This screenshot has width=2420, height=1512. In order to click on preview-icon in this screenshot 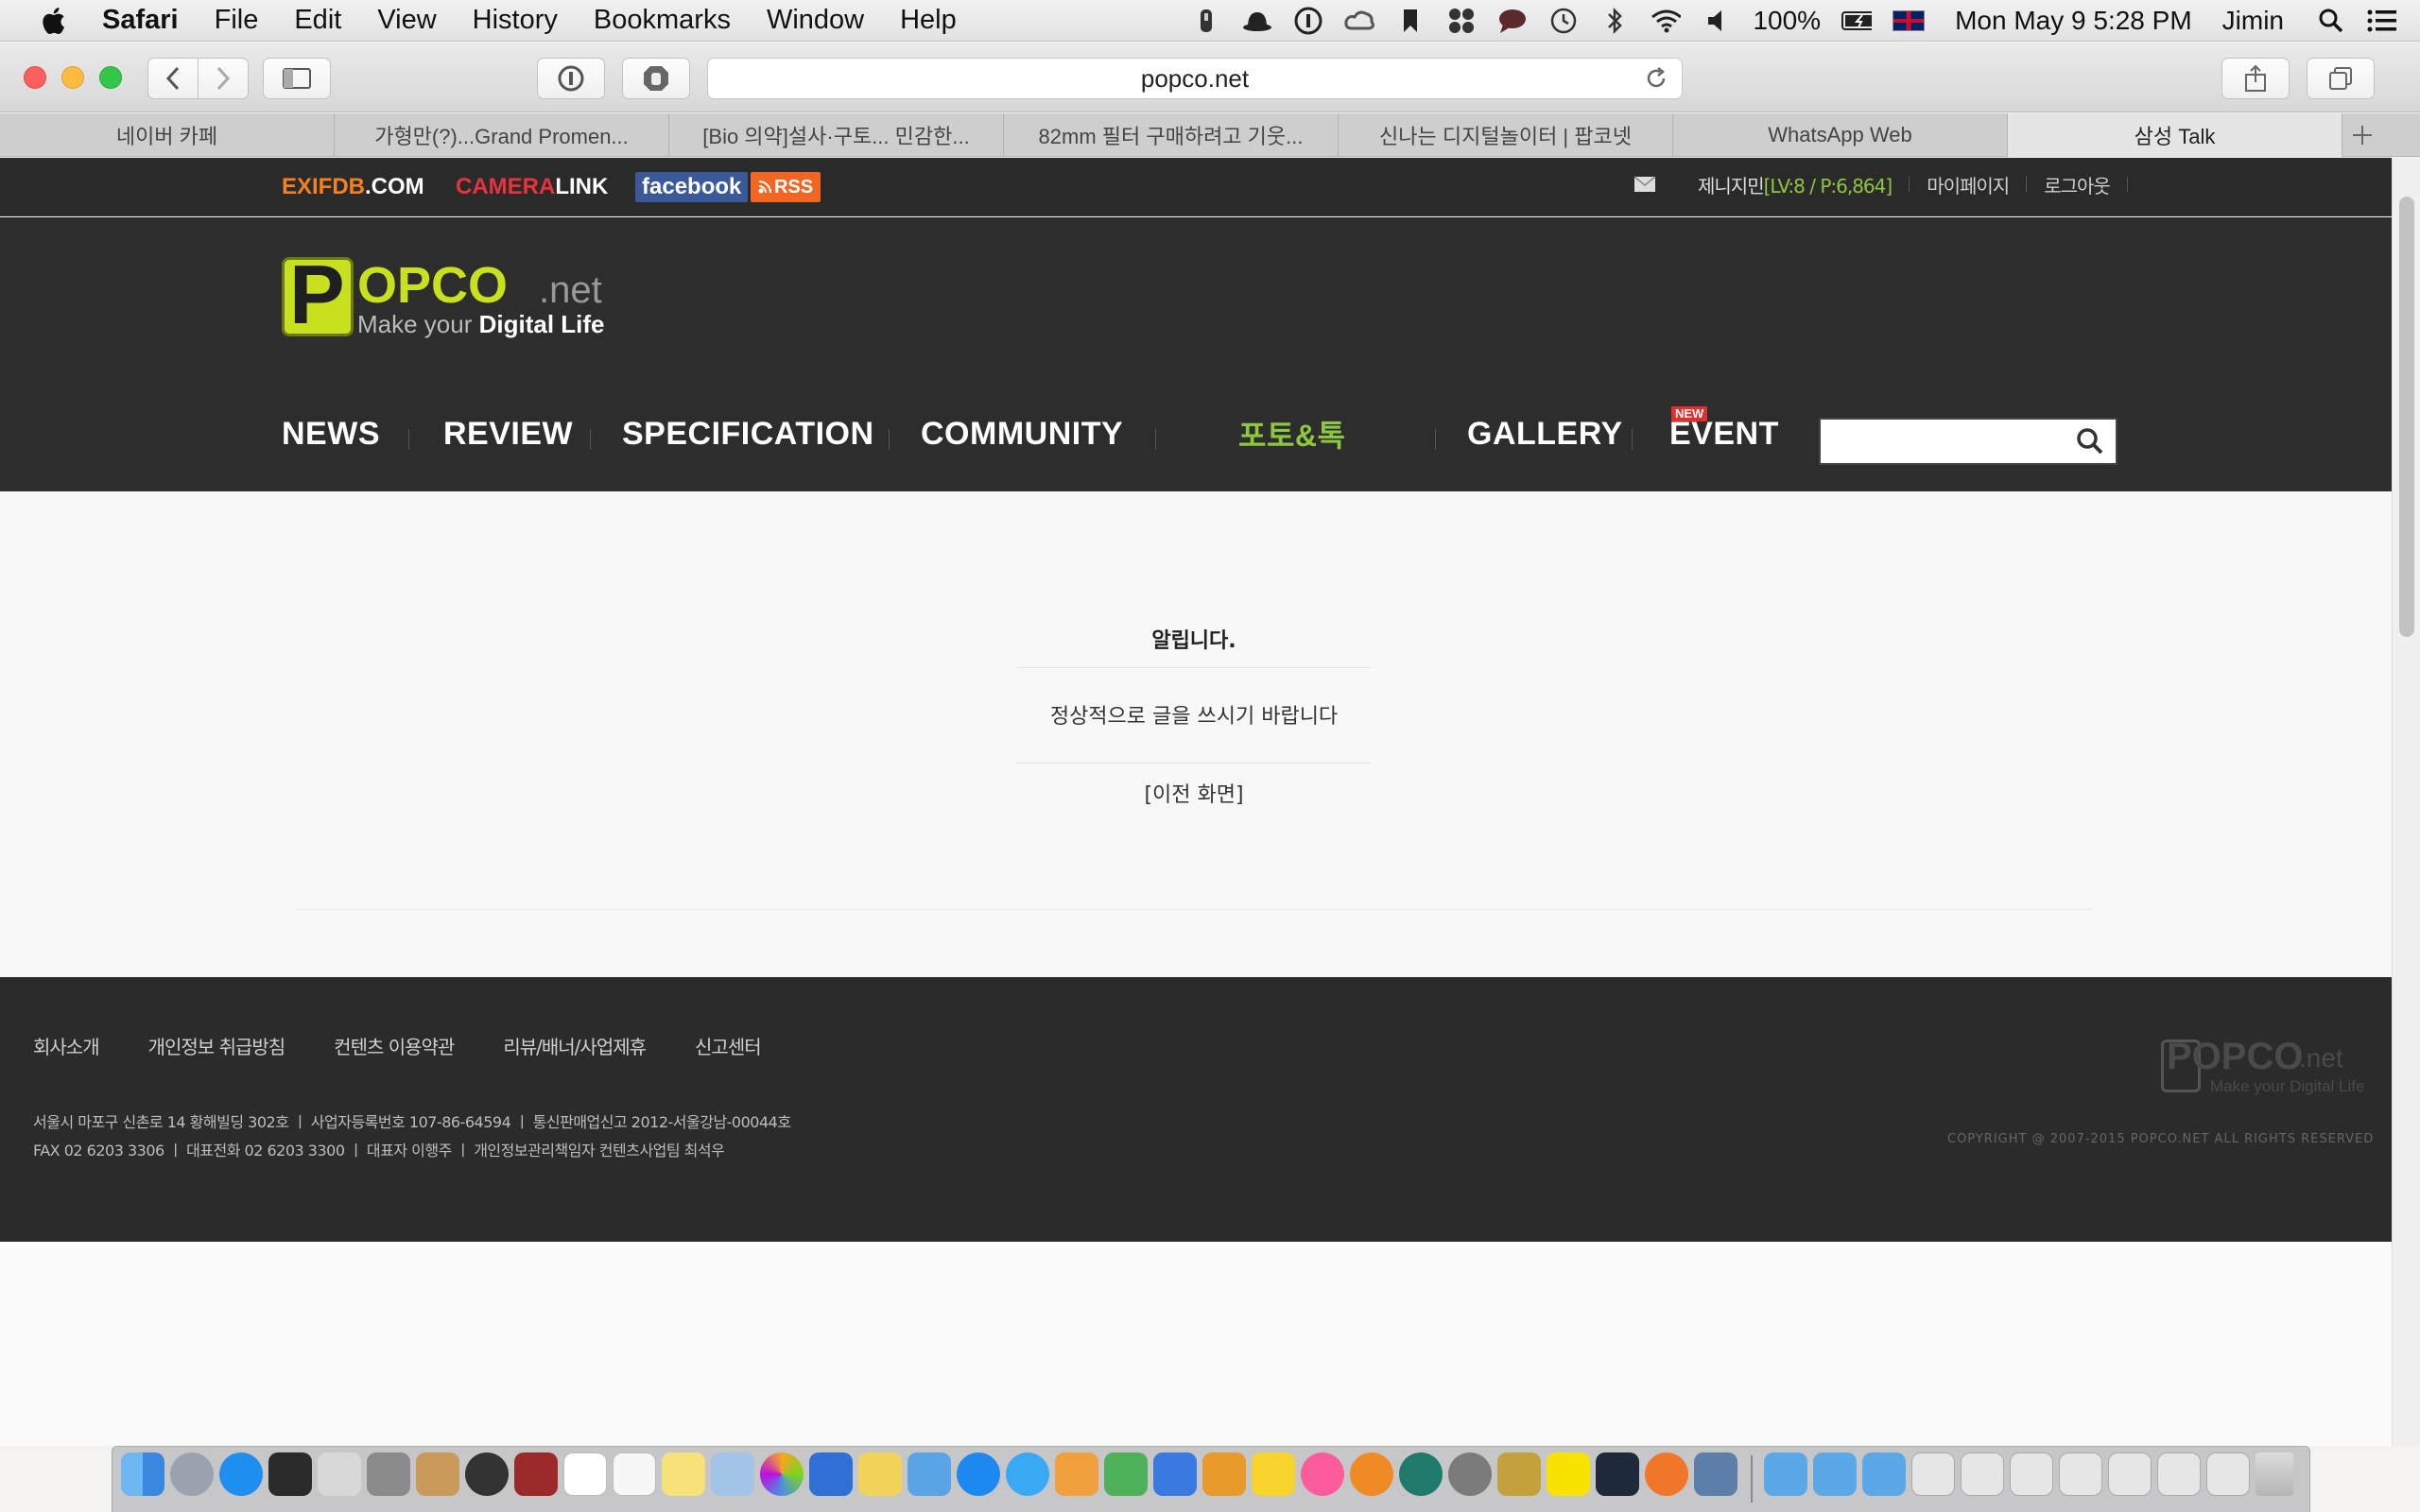, I will do `click(732, 1474)`.